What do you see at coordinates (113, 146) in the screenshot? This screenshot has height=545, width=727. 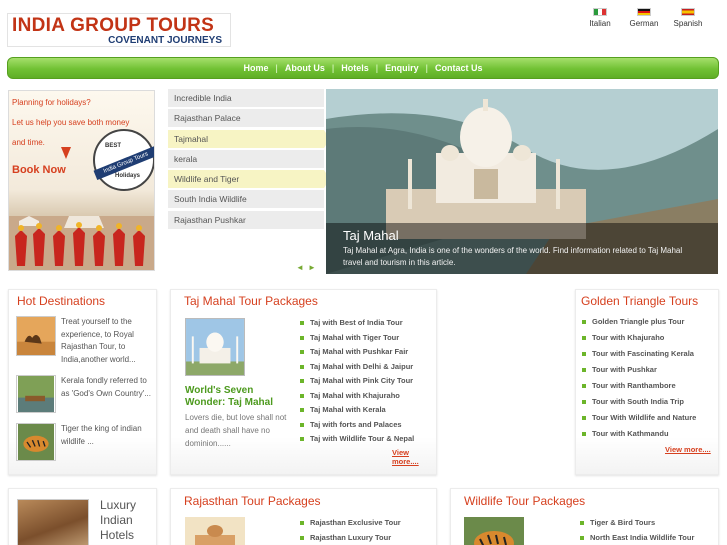 I see `badge-best-label: BEST` at bounding box center [113, 146].